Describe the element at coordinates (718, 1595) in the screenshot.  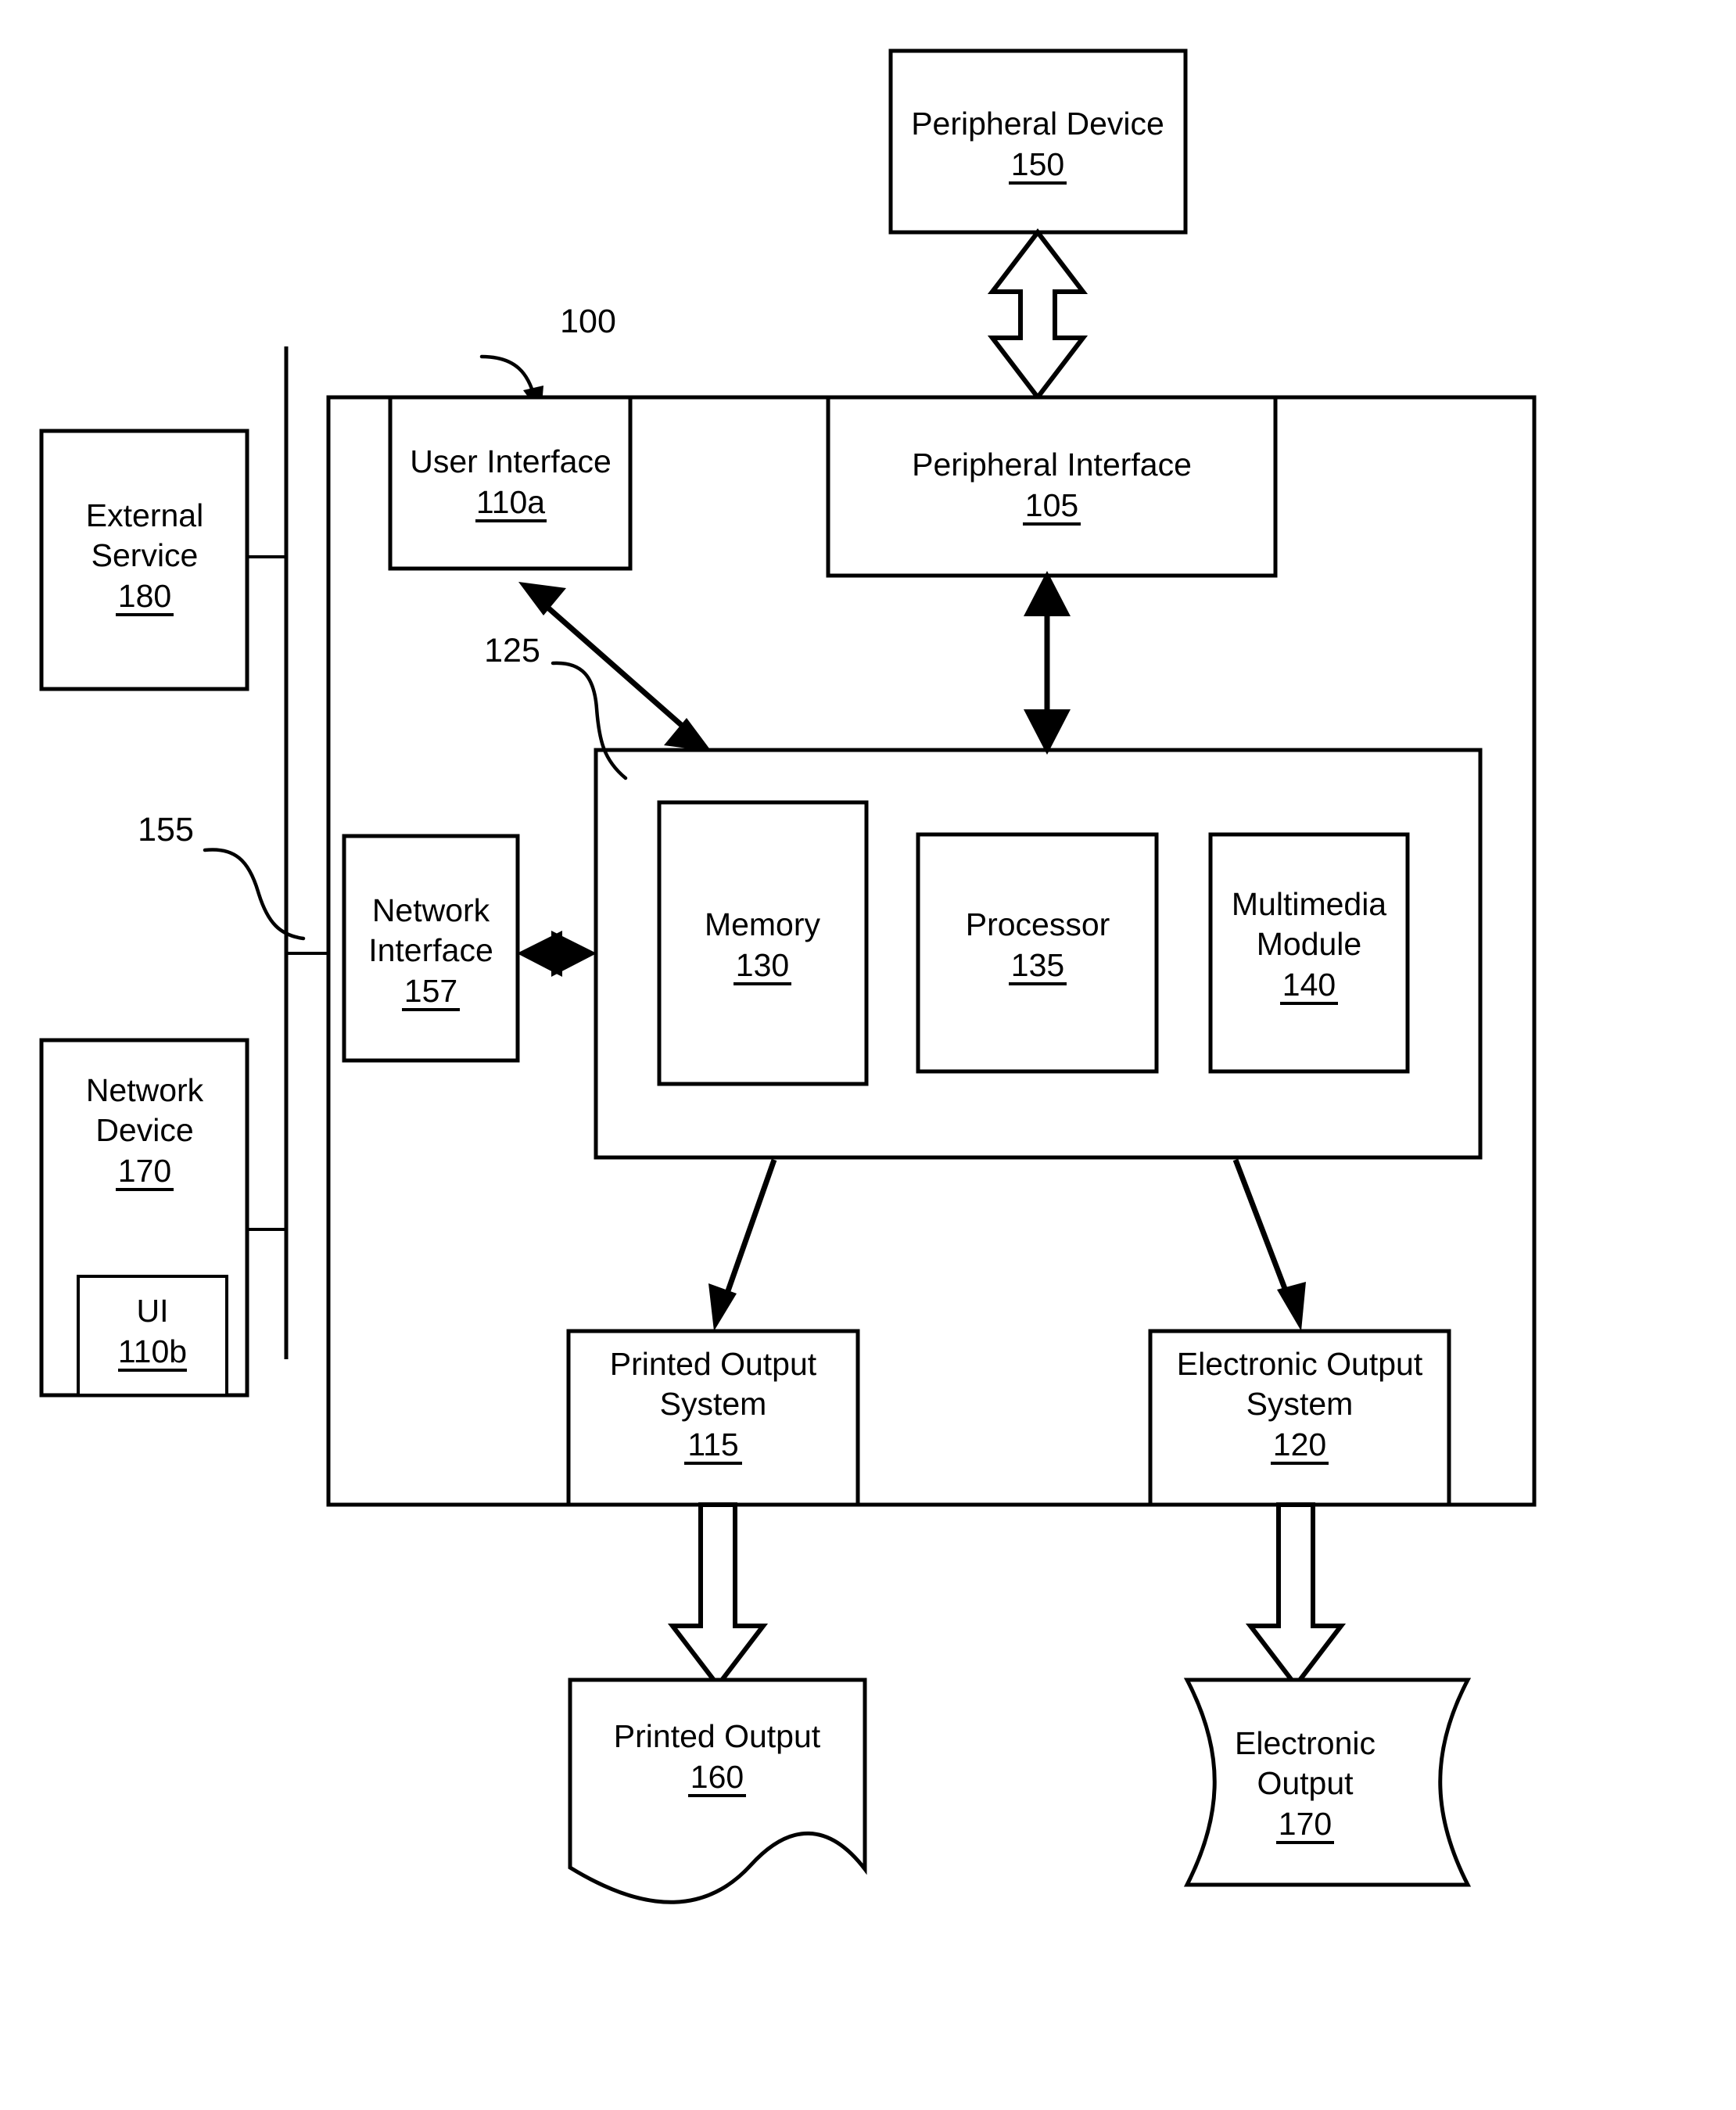
I see `printed-output-hollow-arrow` at that location.